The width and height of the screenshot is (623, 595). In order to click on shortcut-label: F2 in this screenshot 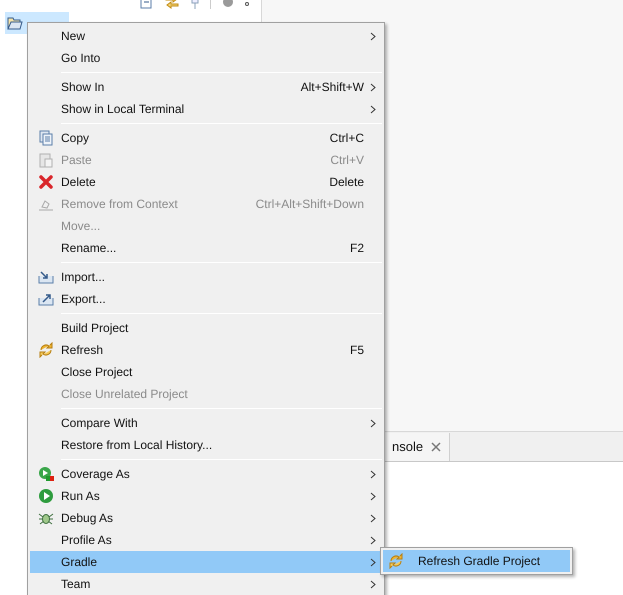, I will do `click(357, 248)`.